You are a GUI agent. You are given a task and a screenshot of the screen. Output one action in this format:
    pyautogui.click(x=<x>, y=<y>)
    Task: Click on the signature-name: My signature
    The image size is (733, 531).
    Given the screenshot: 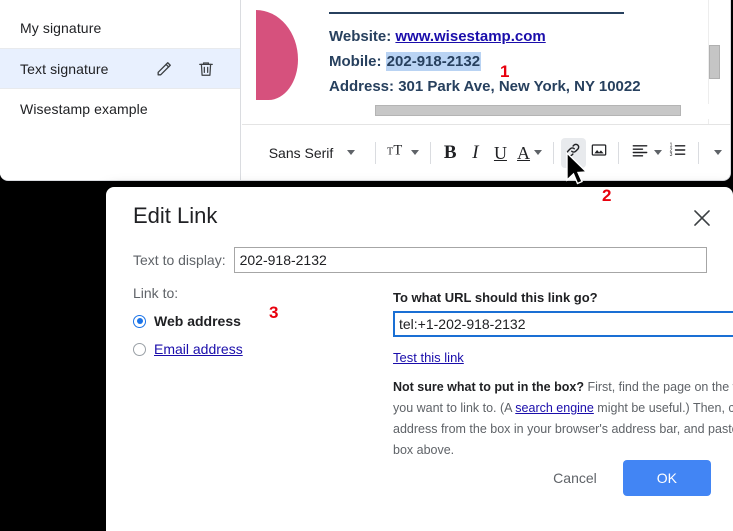 What is the action you would take?
    pyautogui.click(x=61, y=28)
    